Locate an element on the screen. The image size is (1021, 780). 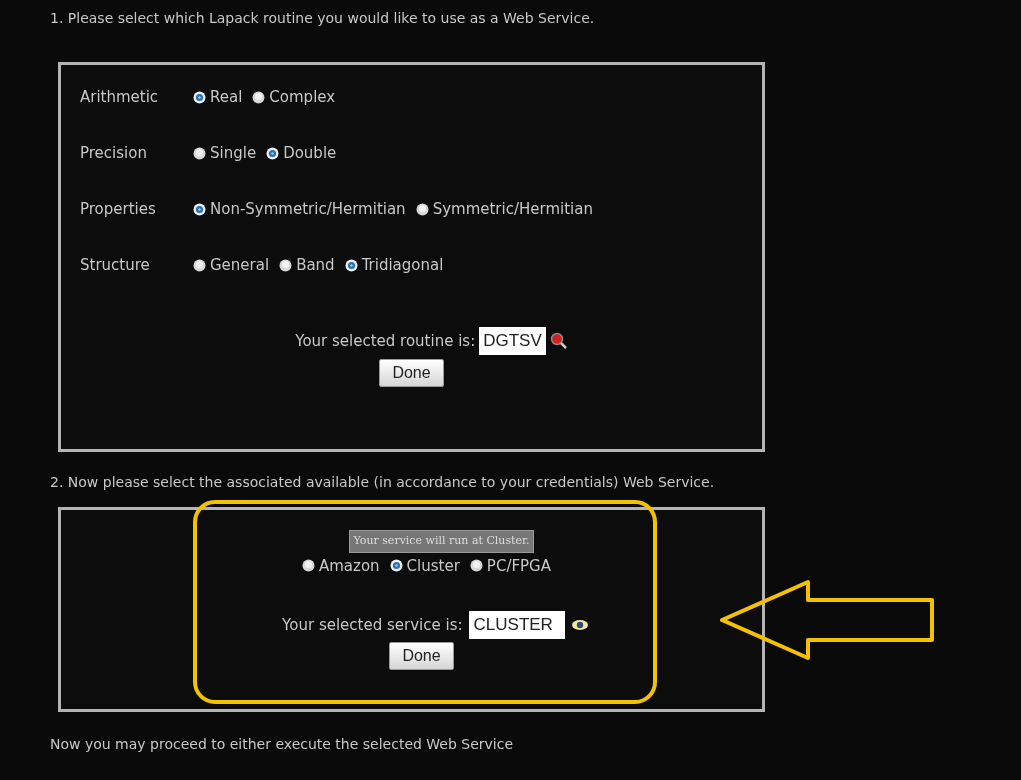
result-label: Your selected service is: is located at coordinates (372, 625).